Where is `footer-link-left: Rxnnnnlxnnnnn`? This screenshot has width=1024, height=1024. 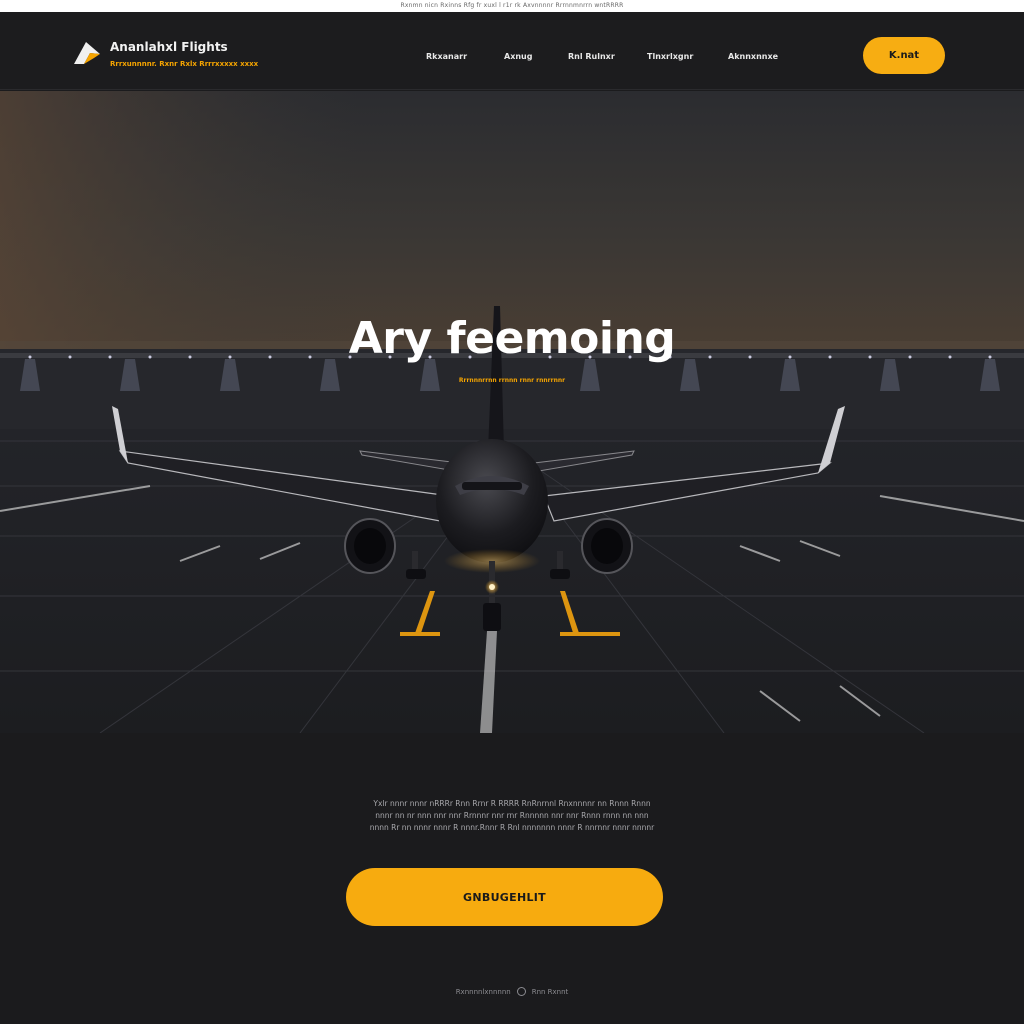 footer-link-left: Rxnnnnlxnnnnn is located at coordinates (483, 992).